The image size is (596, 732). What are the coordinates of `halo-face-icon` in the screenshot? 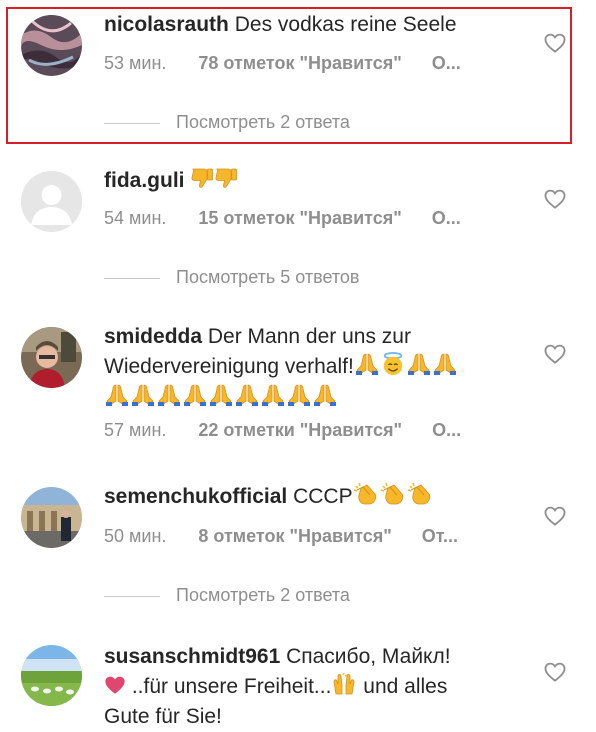 It's located at (393, 364).